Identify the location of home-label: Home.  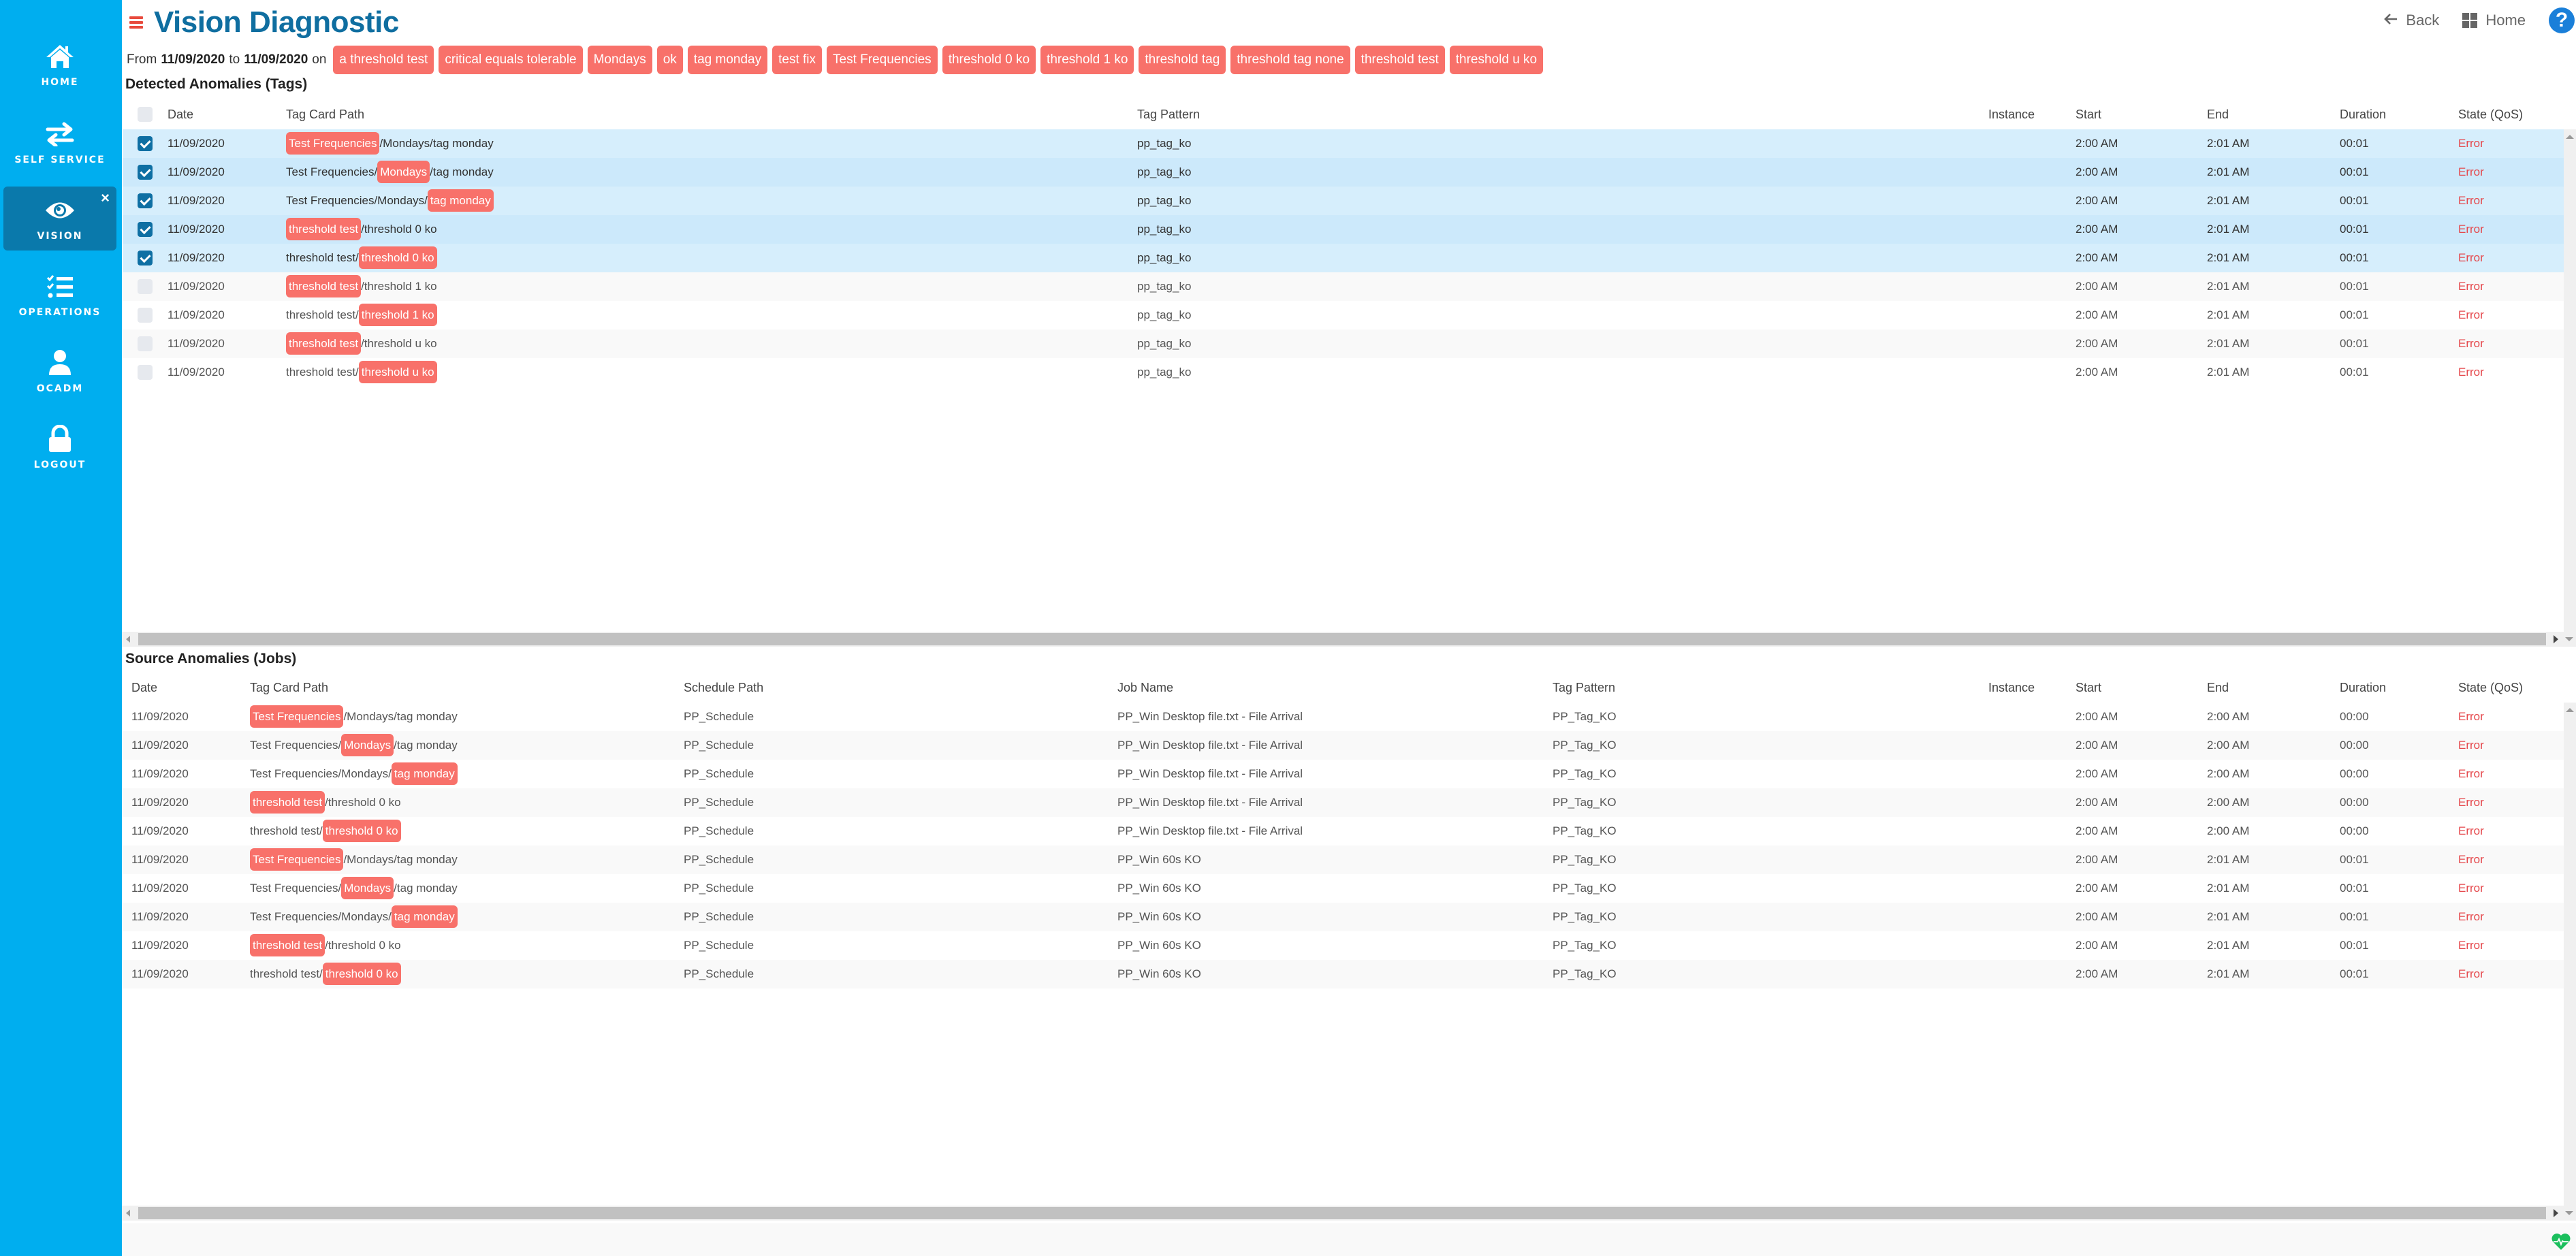
(2505, 20).